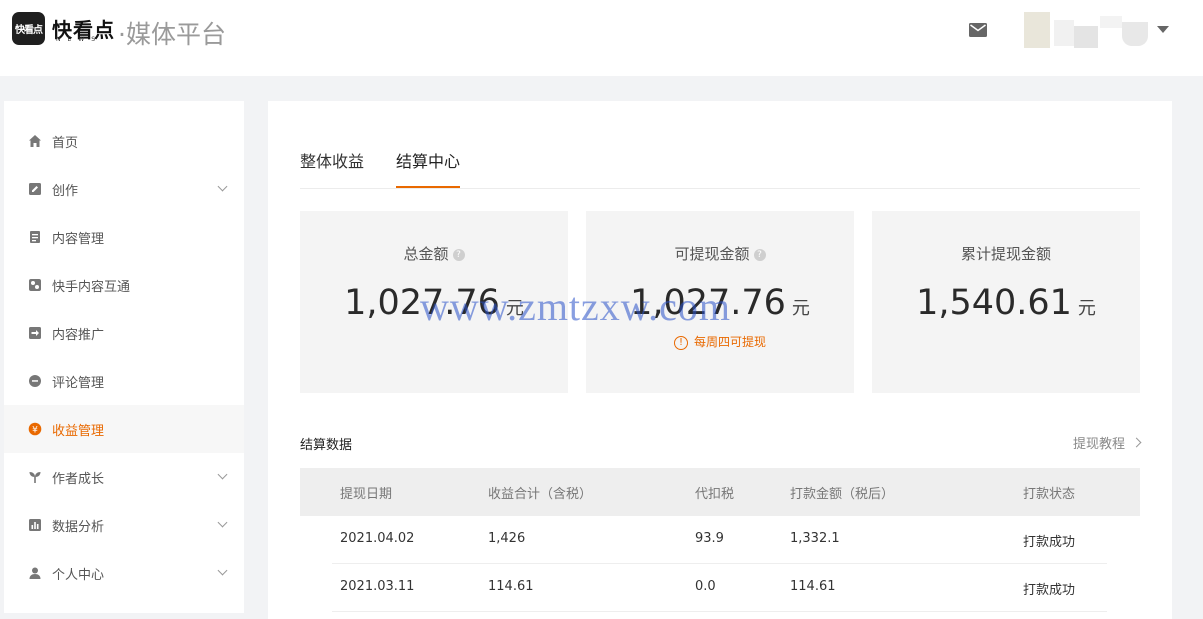 This screenshot has width=1203, height=619. Describe the element at coordinates (124, 333) in the screenshot. I see `sidebar-item-promotion: 内容推广` at that location.